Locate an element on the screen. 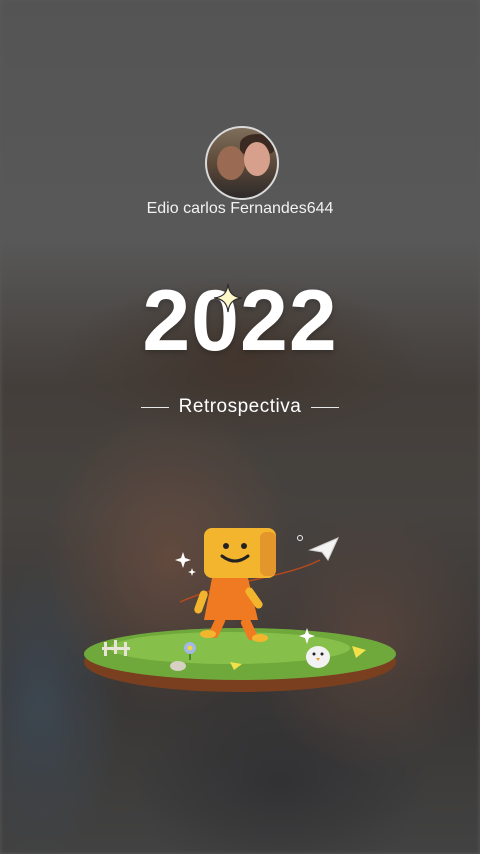 Image resolution: width=480 pixels, height=854 pixels. profile-avatar is located at coordinates (242, 163).